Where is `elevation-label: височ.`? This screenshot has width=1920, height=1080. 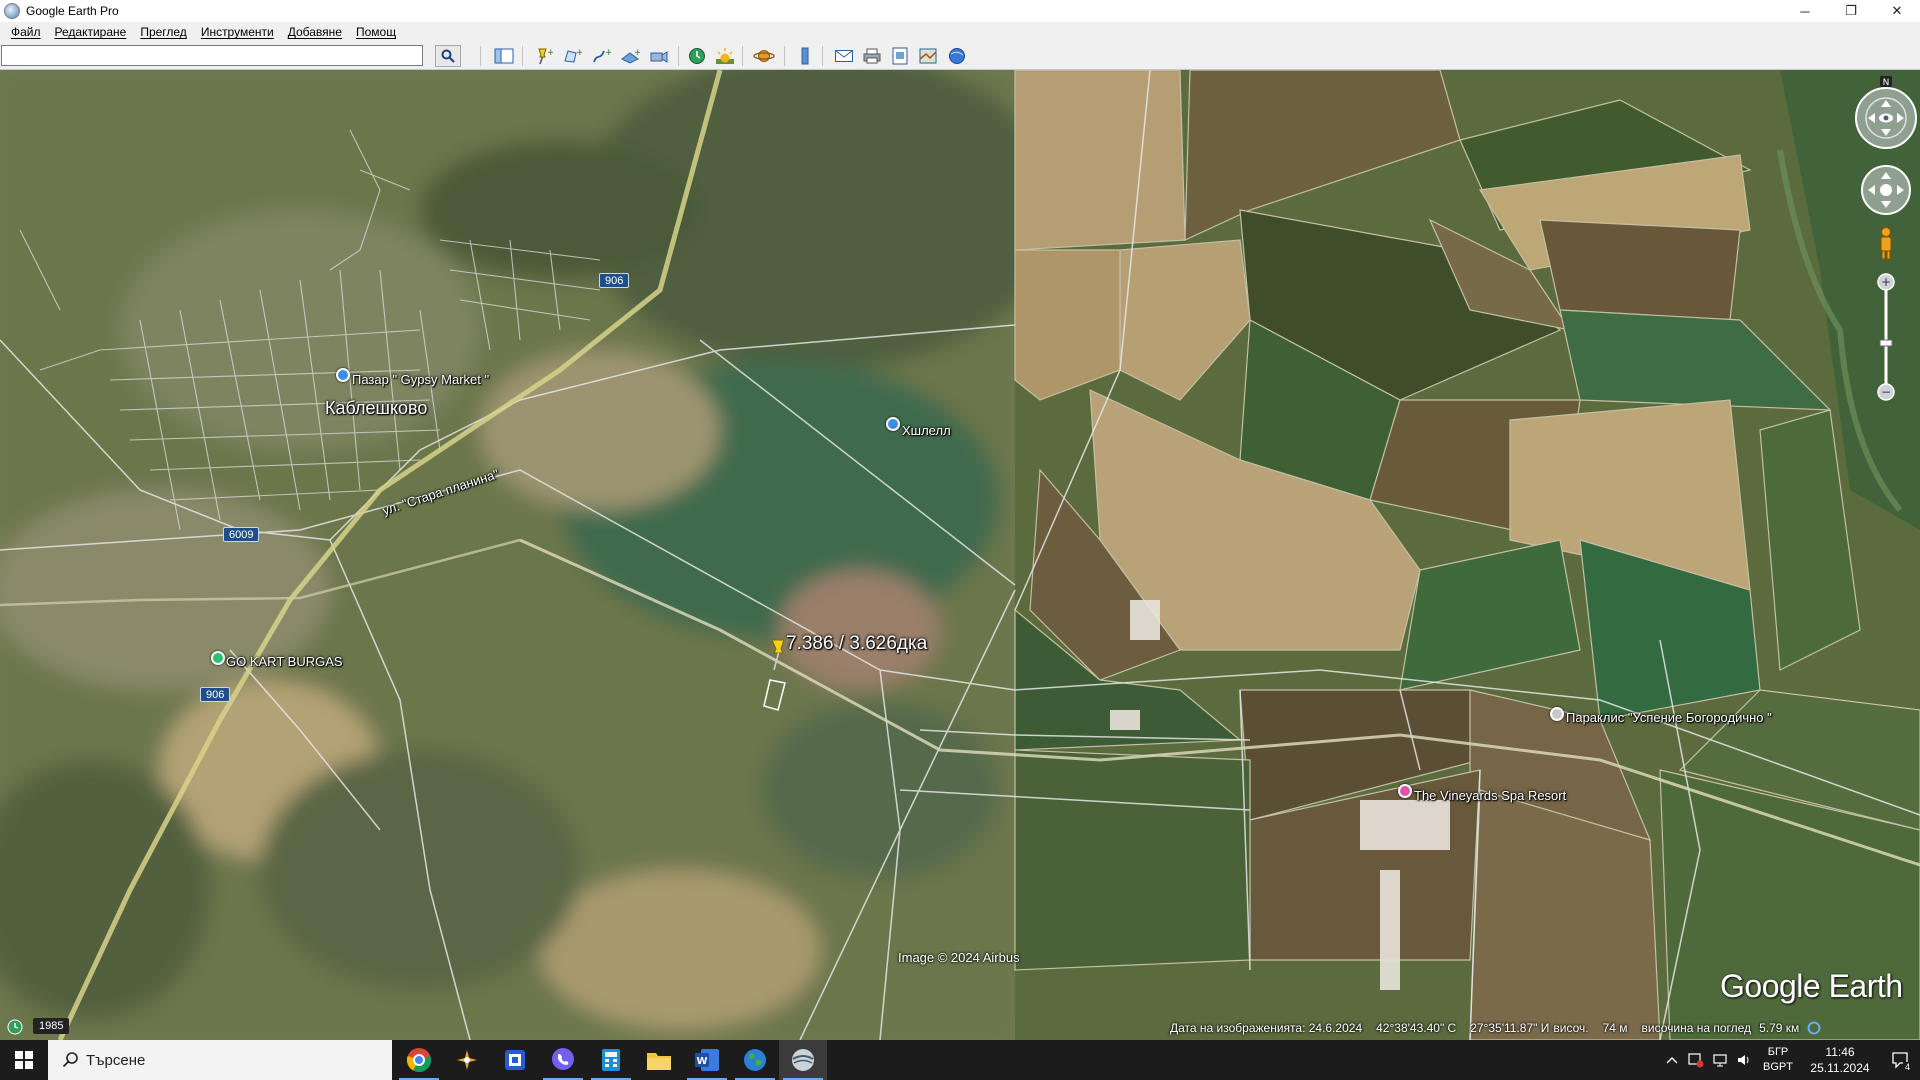
elevation-label: височ. is located at coordinates (1571, 1028).